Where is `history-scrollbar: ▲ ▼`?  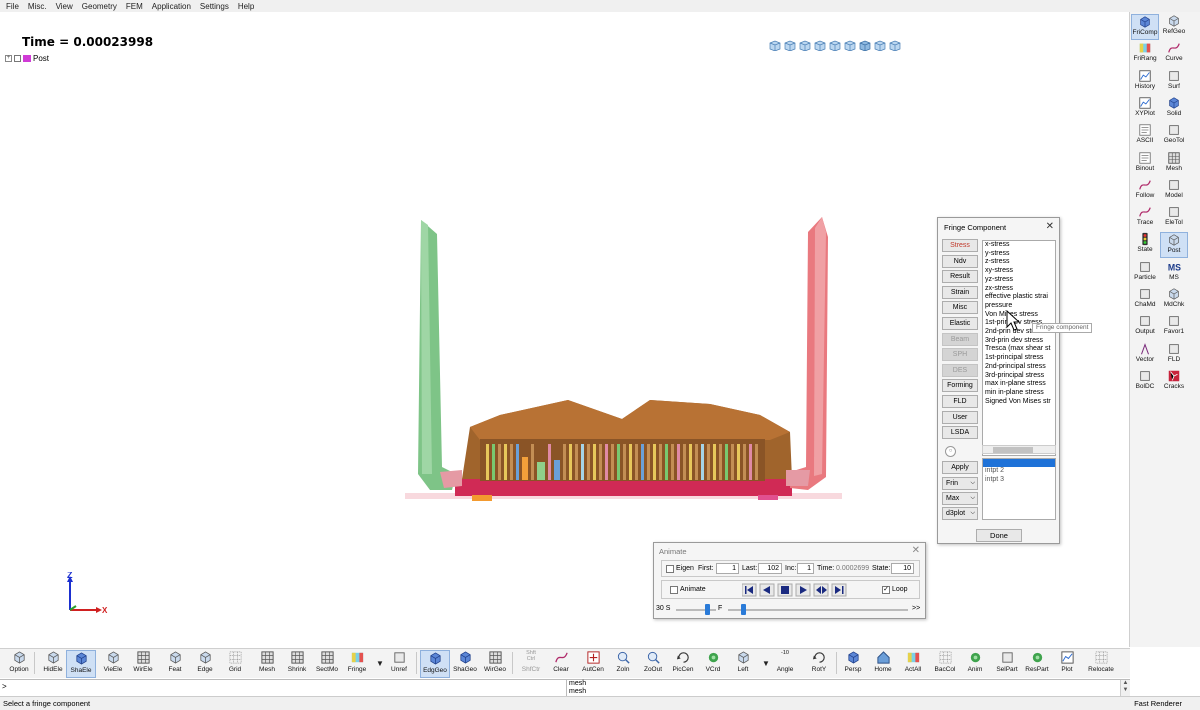
history-scrollbar: ▲ ▼ is located at coordinates (1125, 688).